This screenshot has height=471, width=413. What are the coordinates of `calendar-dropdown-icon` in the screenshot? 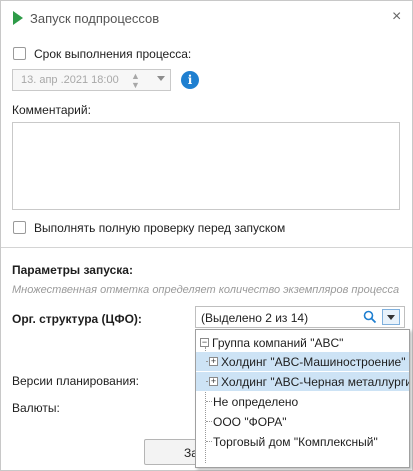 It's located at (161, 78).